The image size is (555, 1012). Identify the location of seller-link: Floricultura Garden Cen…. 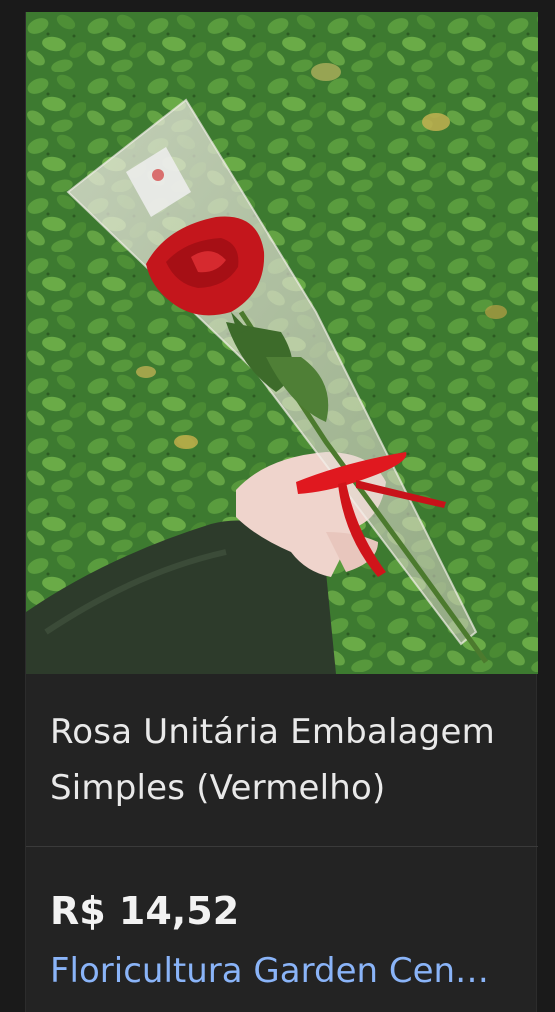
(285, 971).